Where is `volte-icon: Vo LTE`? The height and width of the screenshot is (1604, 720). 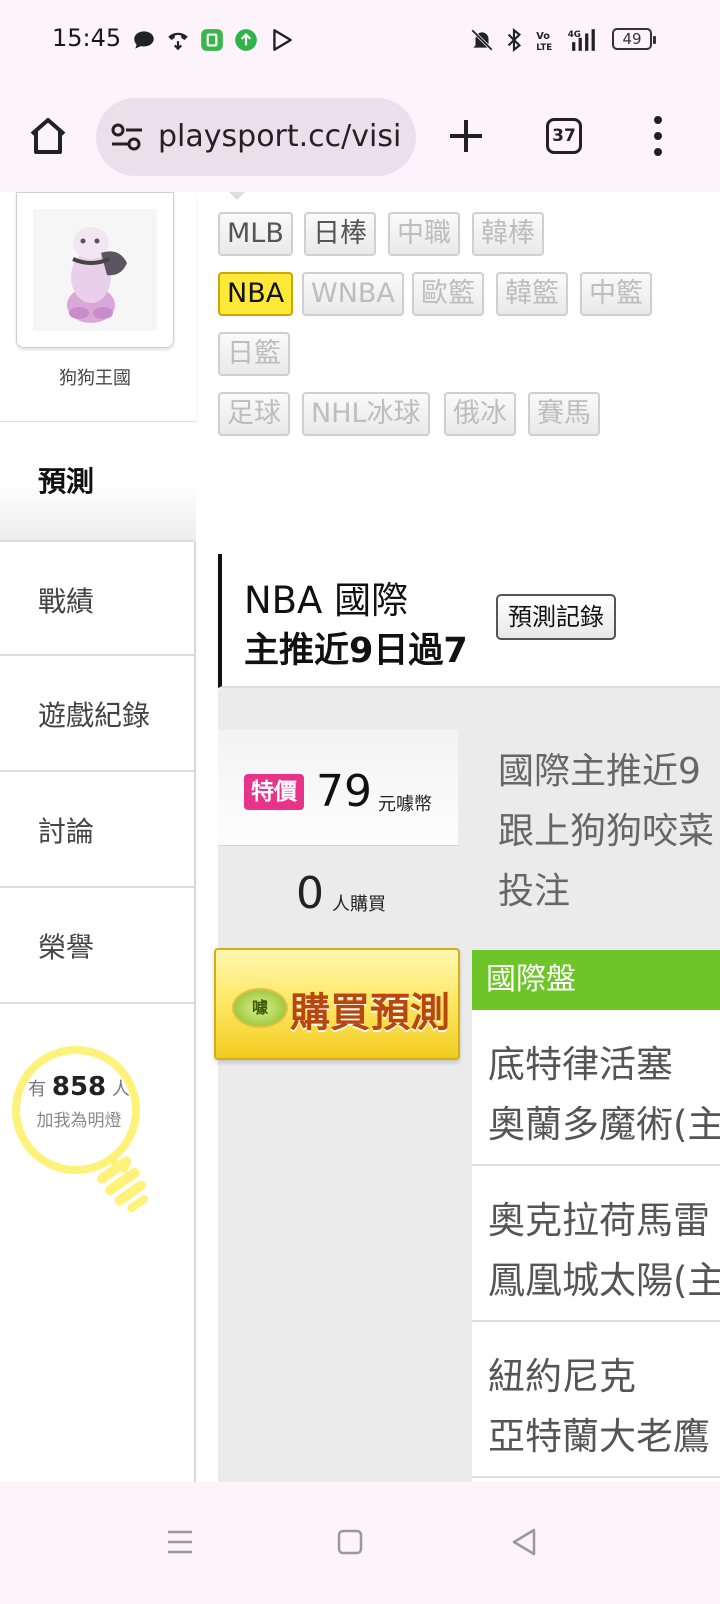 volte-icon: Vo LTE is located at coordinates (546, 40).